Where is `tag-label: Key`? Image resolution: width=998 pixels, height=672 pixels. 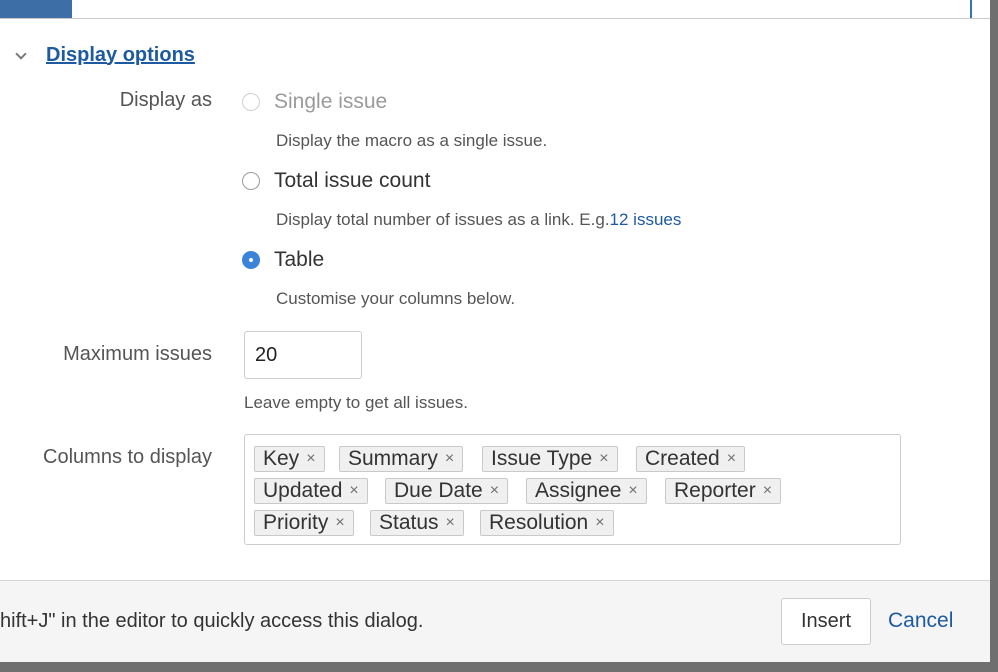 tag-label: Key is located at coordinates (281, 458).